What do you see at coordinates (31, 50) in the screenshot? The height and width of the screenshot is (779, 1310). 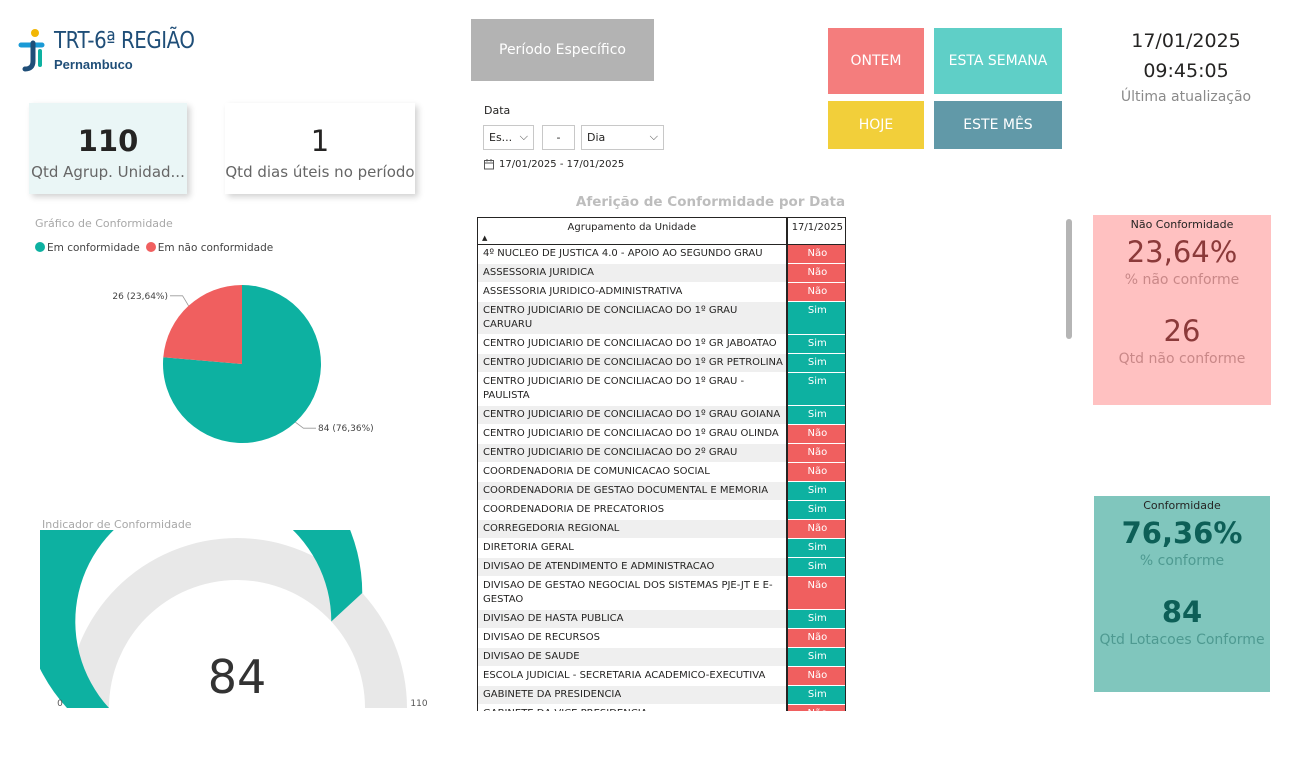 I see `trt6-logo-icon` at bounding box center [31, 50].